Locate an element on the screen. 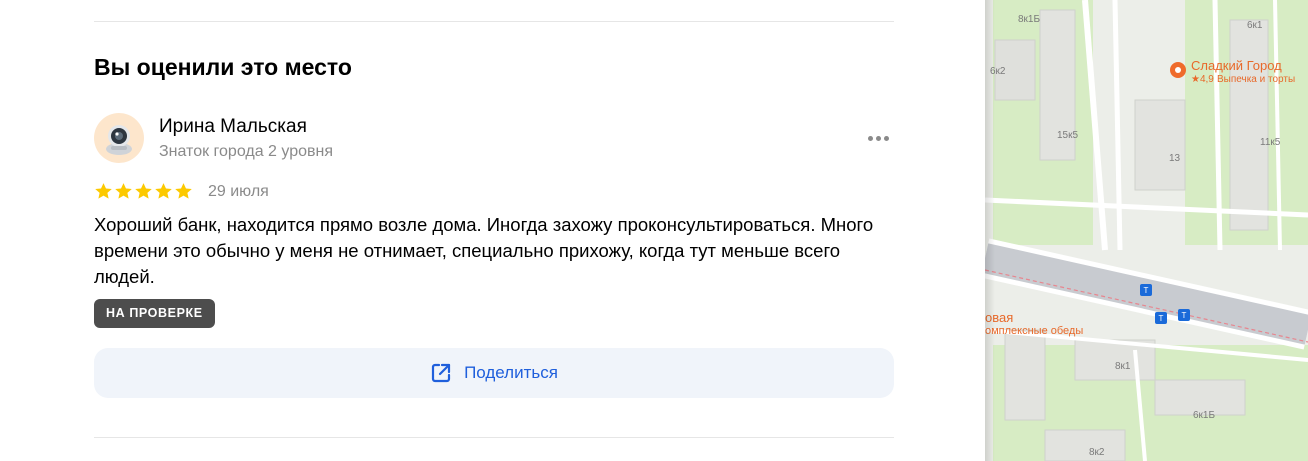 The height and width of the screenshot is (461, 1308). map-building-label: 13 is located at coordinates (1175, 158).